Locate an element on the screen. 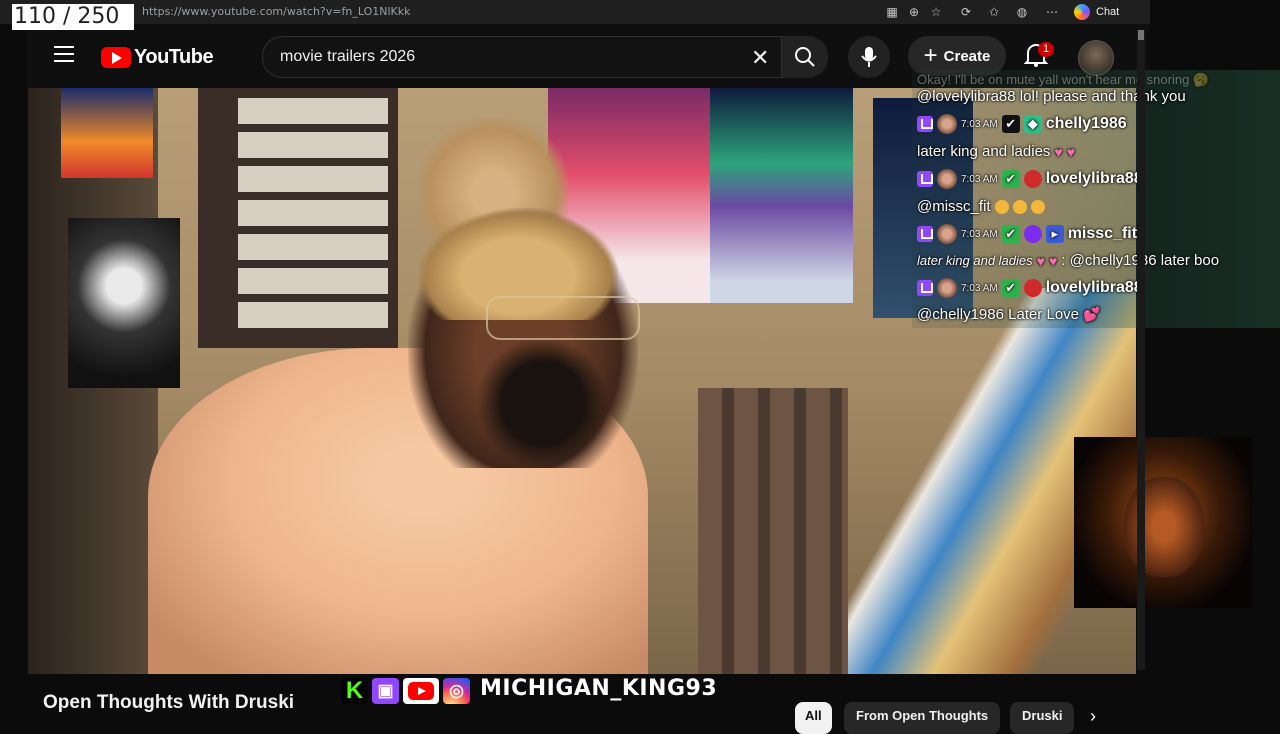 Image resolution: width=1280 pixels, height=734 pixels. moon-painting is located at coordinates (124, 303).